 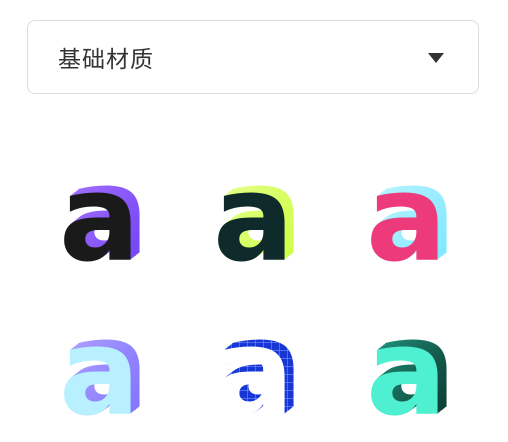 I want to click on material-option-lavender-blue: aaaaaaaaaaa, so click(x=105, y=367).